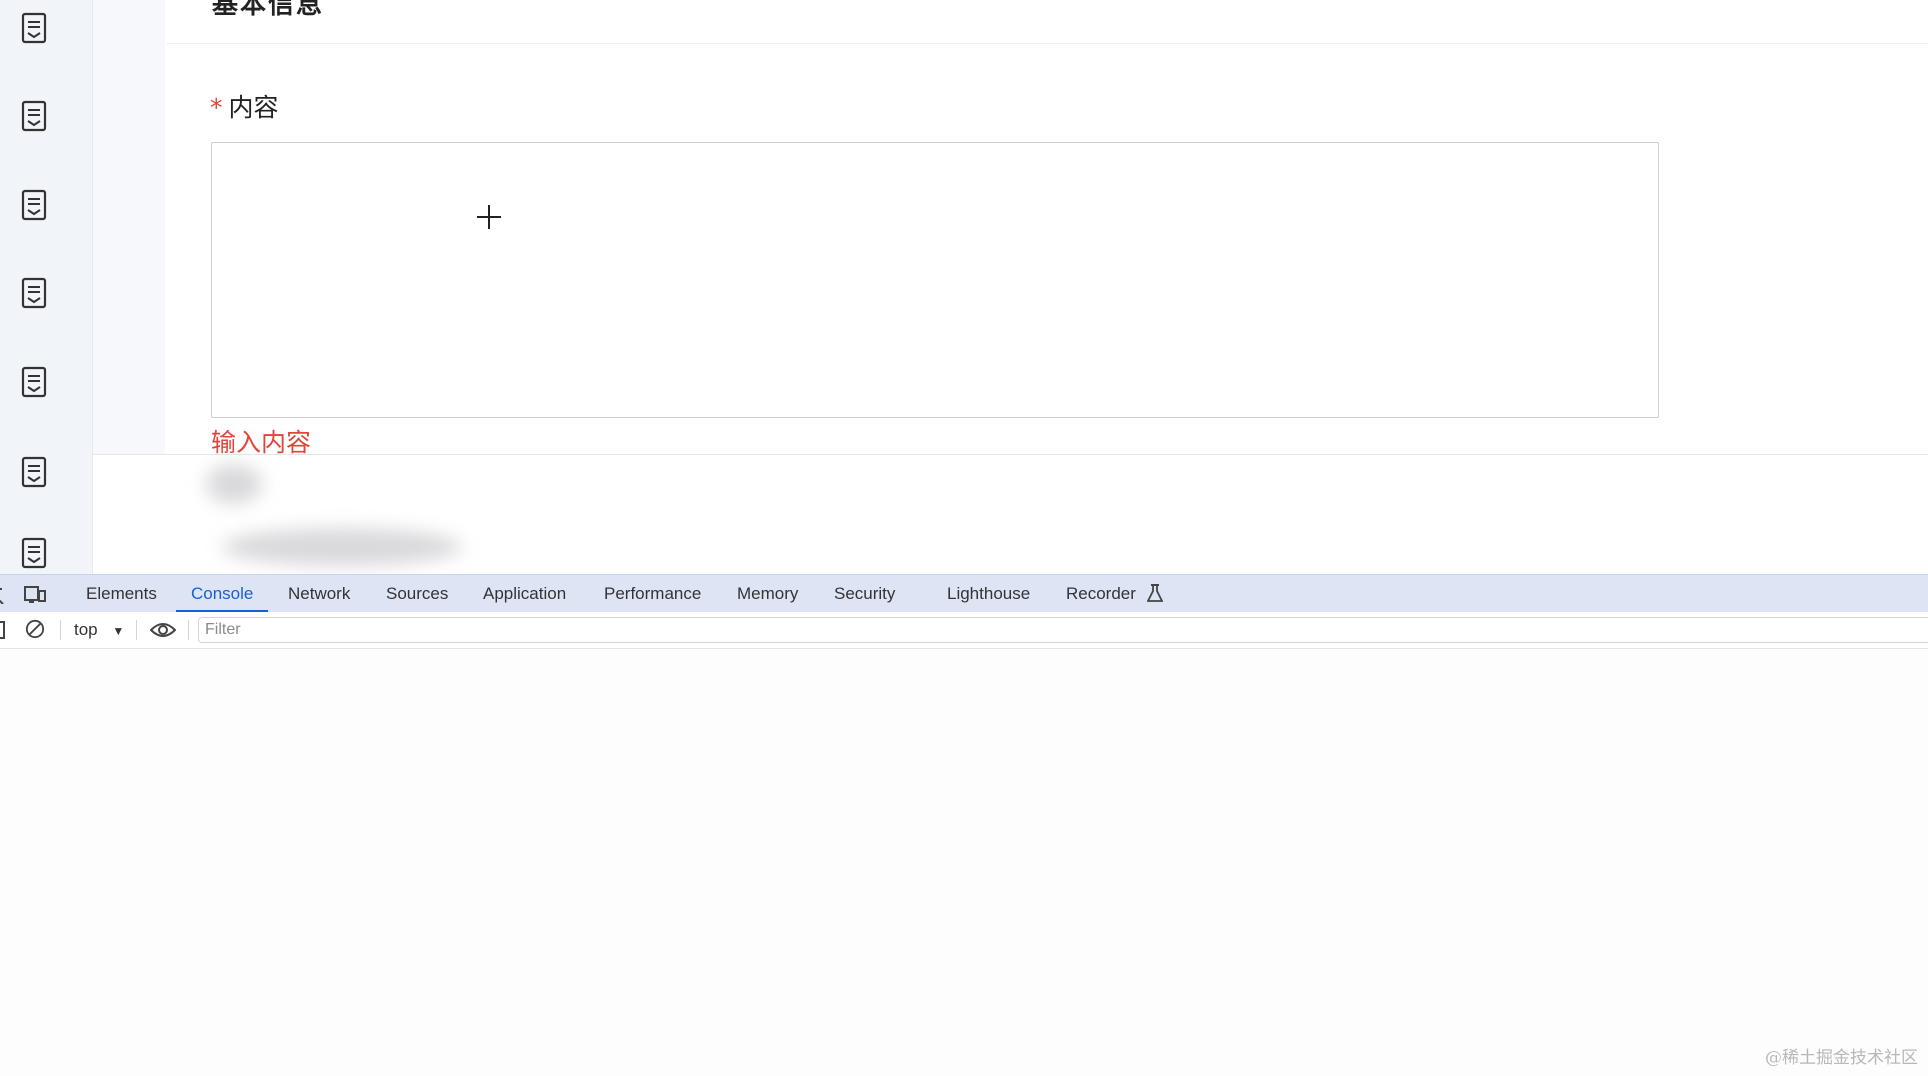 Image resolution: width=1928 pixels, height=1076 pixels. I want to click on context-selector: top ▼, so click(99, 630).